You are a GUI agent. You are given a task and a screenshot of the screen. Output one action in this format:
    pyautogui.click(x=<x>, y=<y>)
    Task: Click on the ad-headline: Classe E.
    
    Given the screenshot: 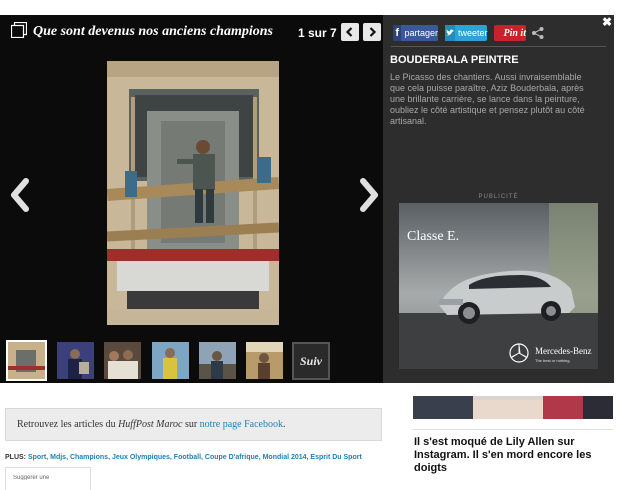 What is the action you would take?
    pyautogui.click(x=433, y=236)
    